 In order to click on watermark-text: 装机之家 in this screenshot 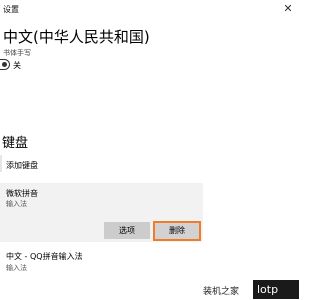, I will do `click(221, 292)`.